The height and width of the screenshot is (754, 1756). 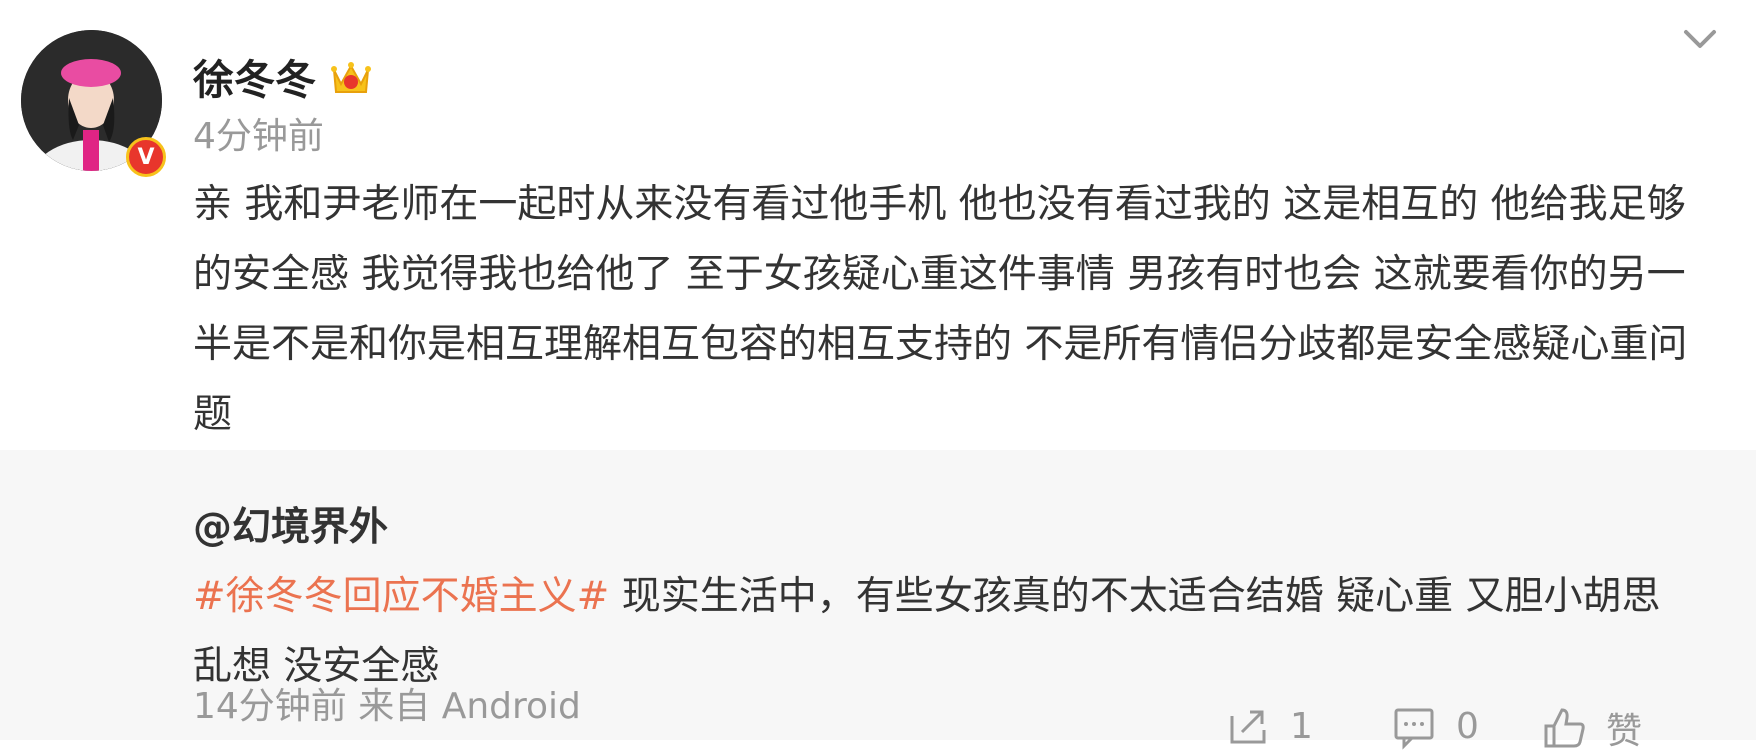 What do you see at coordinates (1301, 726) in the screenshot?
I see `repost-count: 1` at bounding box center [1301, 726].